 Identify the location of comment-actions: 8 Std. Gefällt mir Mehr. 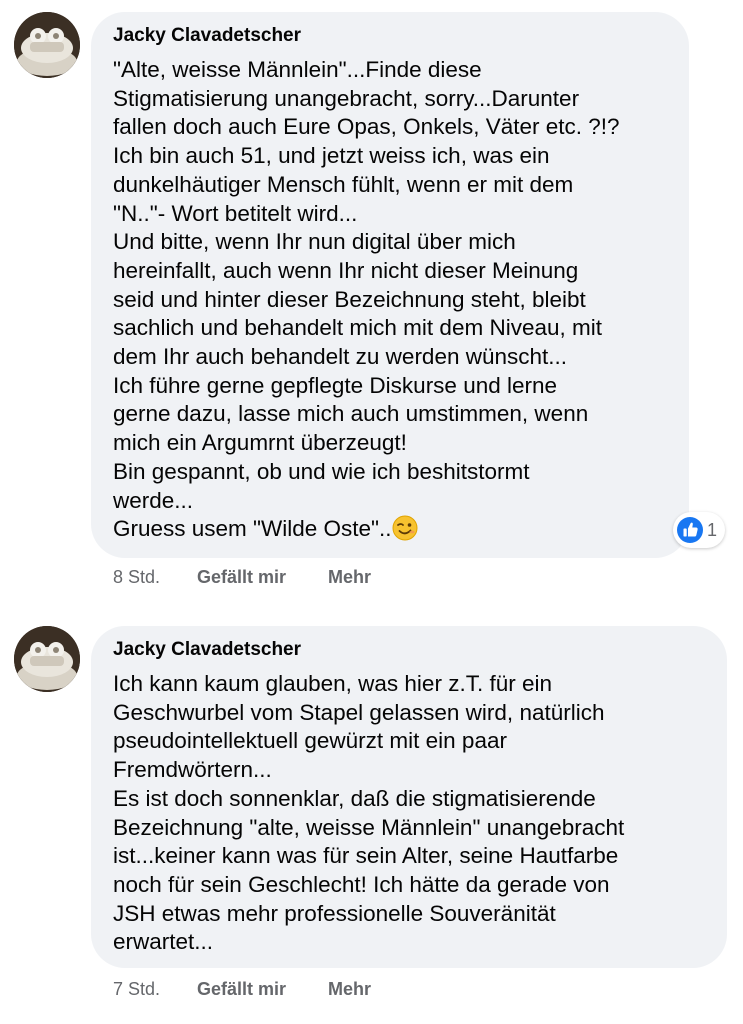
(242, 577).